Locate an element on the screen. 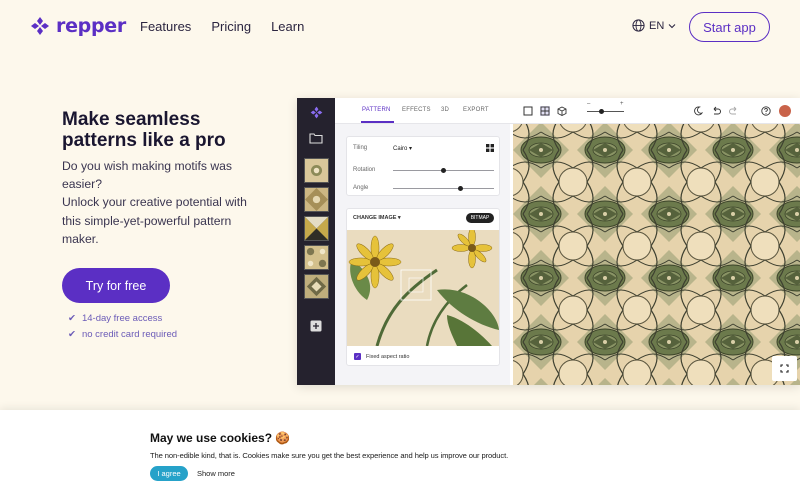 Image resolution: width=800 pixels, height=500 pixels. brand-name: repper is located at coordinates (91, 26).